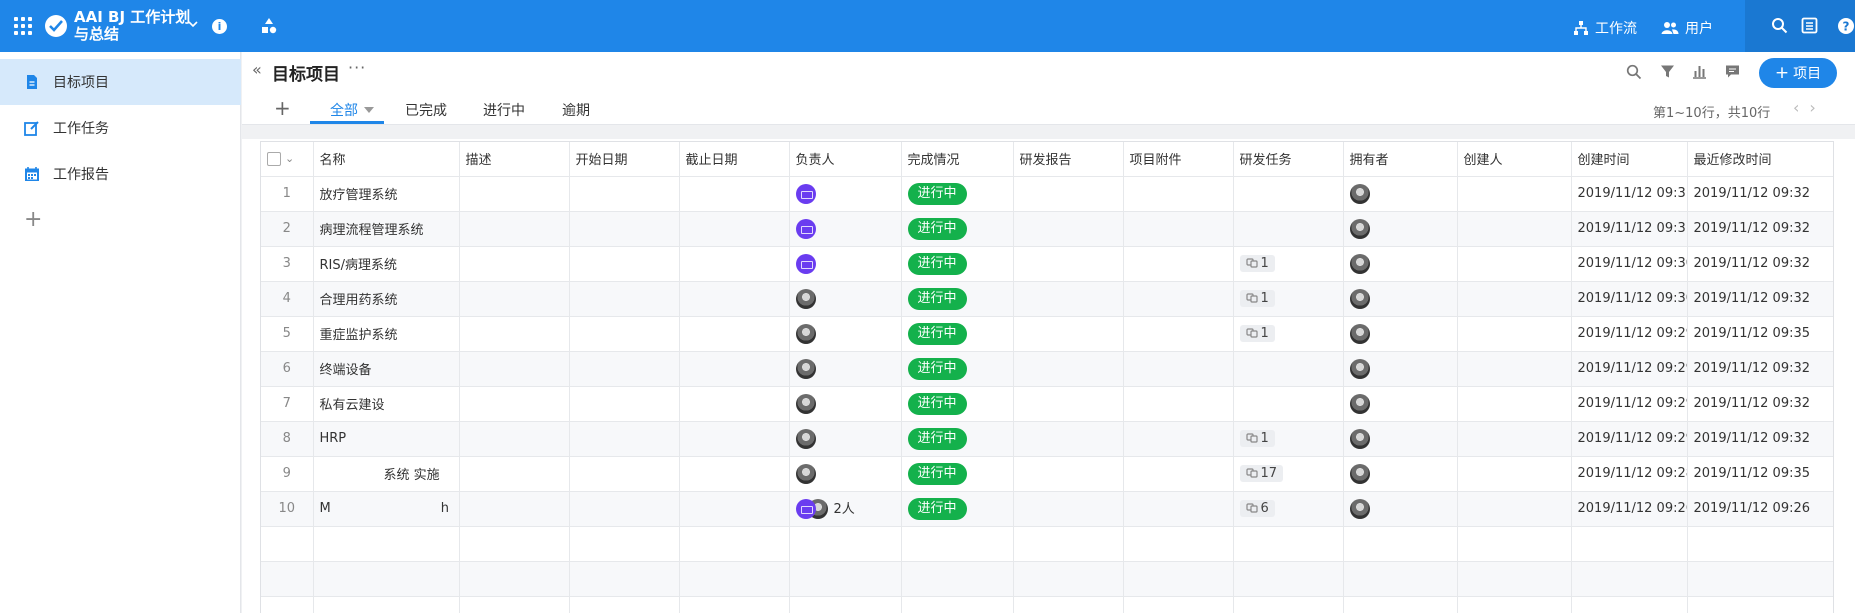 This screenshot has height=613, width=1855. Describe the element at coordinates (1629, 474) in the screenshot. I see `cell-created-time: 2019/11/12 09:28` at that location.